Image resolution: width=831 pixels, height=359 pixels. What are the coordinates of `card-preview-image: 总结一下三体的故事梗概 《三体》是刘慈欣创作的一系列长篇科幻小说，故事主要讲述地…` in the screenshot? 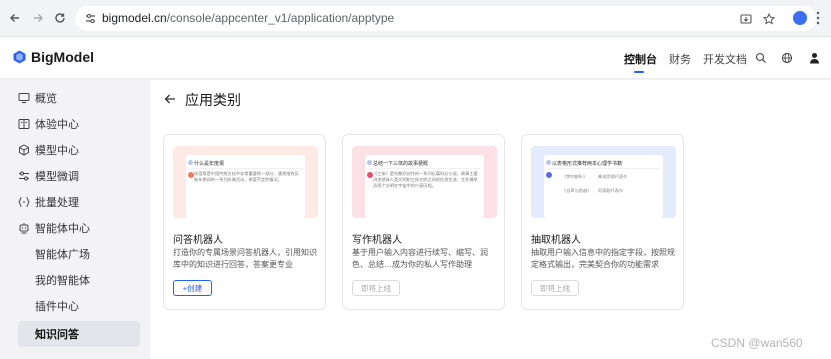 It's located at (424, 182).